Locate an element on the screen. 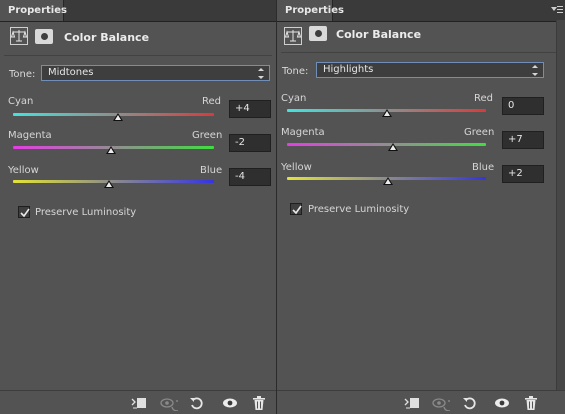 This screenshot has width=565, height=414. yellow-blue-value-field: +2 is located at coordinates (523, 174).